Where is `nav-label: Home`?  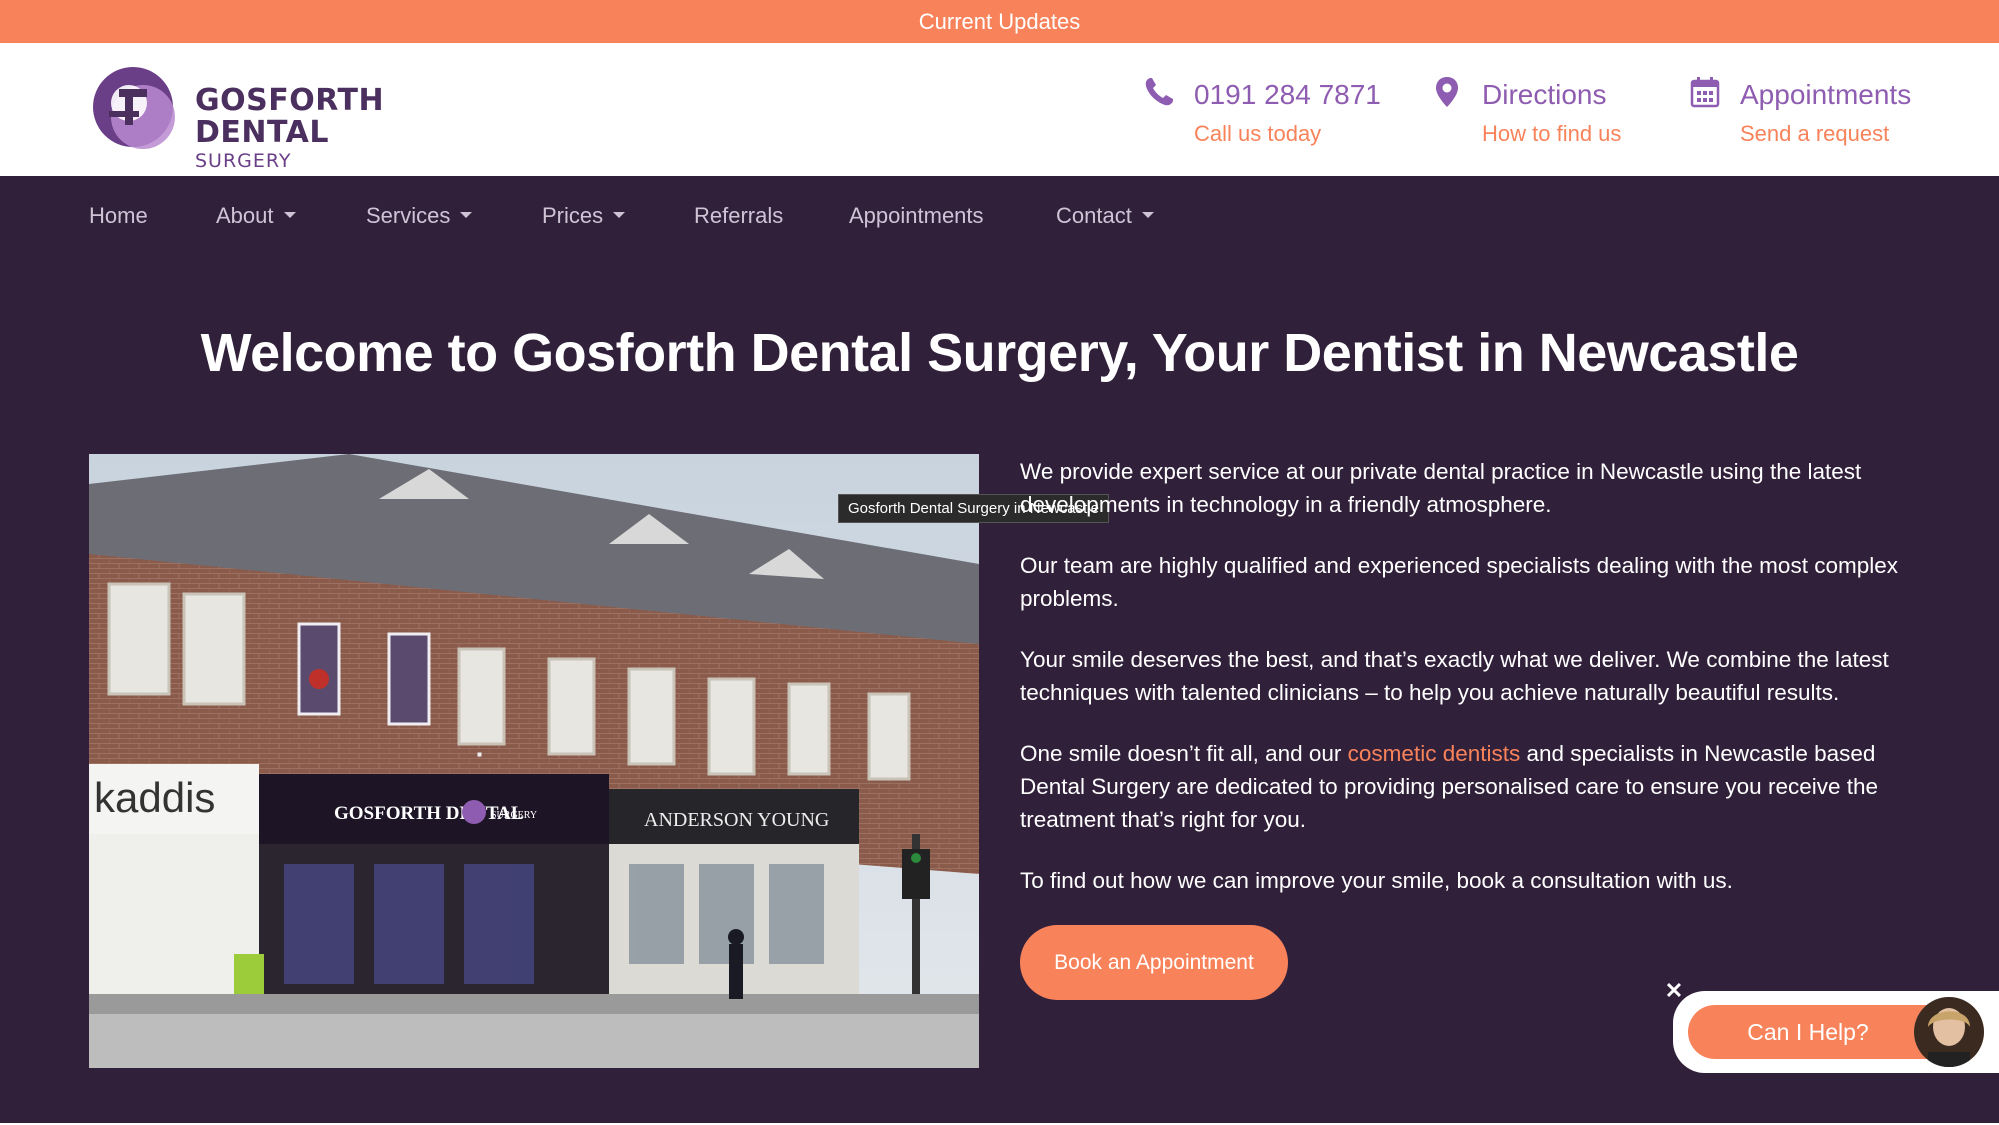
nav-label: Home is located at coordinates (118, 215).